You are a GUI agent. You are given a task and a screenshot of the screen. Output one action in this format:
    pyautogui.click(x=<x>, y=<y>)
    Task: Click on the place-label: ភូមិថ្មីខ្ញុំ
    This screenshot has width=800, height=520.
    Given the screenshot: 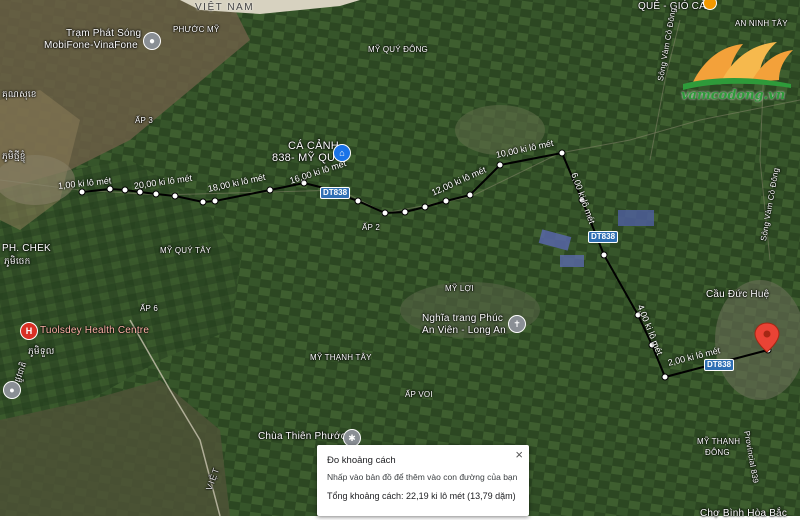 What is the action you would take?
    pyautogui.click(x=14, y=156)
    